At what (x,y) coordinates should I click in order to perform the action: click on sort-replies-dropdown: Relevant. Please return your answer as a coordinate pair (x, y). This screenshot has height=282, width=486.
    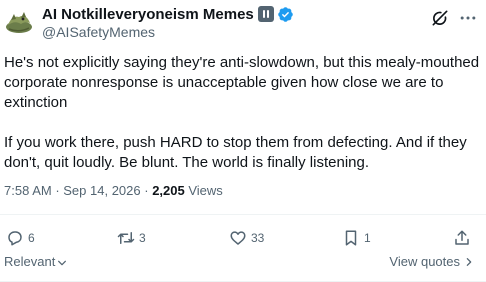
    Looking at the image, I should click on (35, 261).